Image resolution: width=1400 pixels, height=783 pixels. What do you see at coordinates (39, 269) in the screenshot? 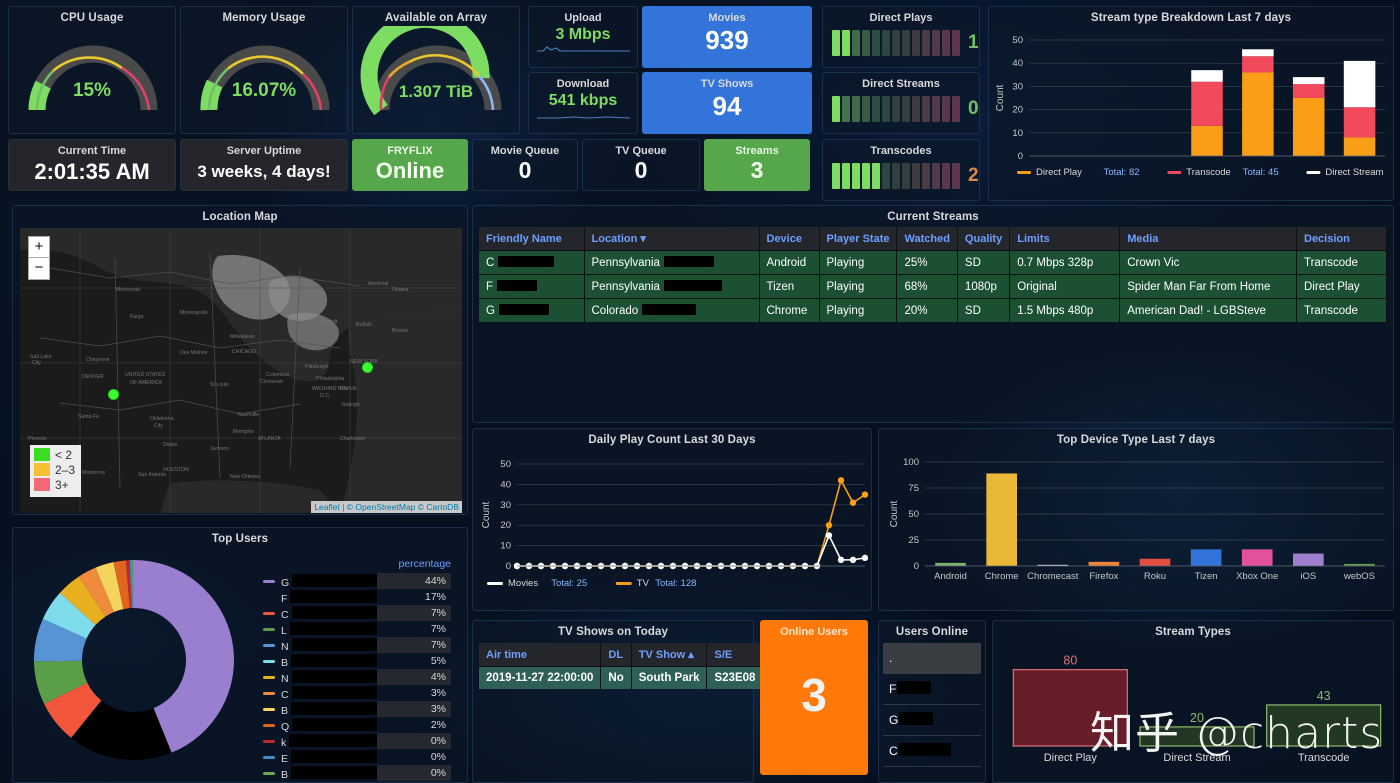
I see `map-zoom-out-button: −` at bounding box center [39, 269].